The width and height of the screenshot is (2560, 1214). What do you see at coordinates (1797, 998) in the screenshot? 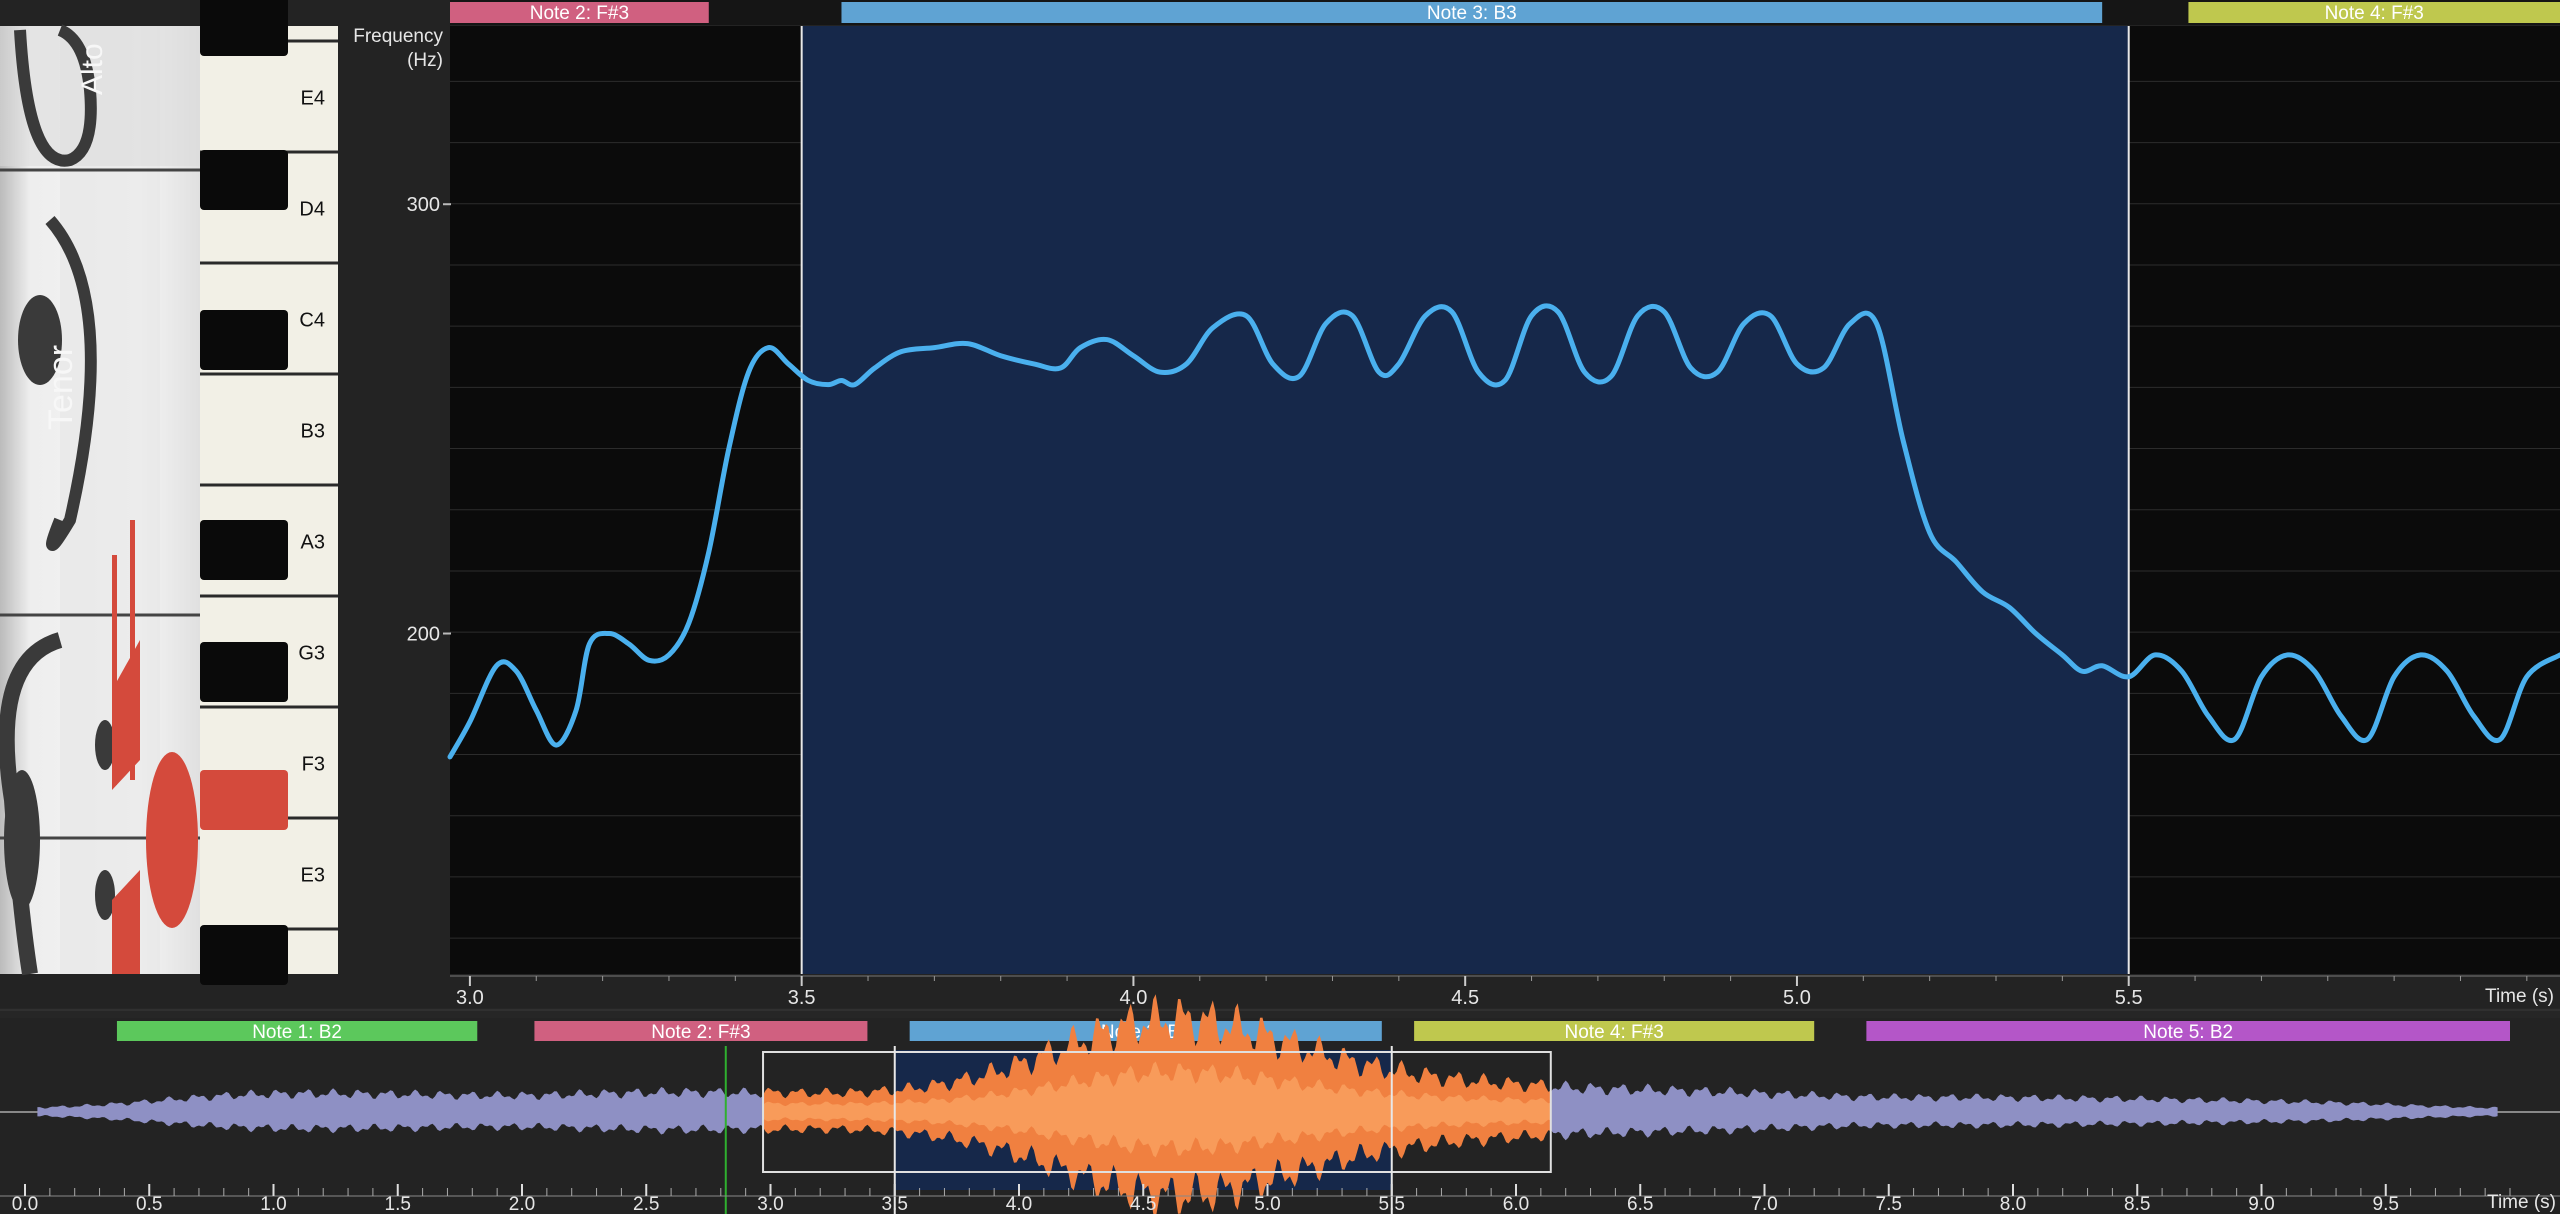
I see `x-tick-label: 5.0` at bounding box center [1797, 998].